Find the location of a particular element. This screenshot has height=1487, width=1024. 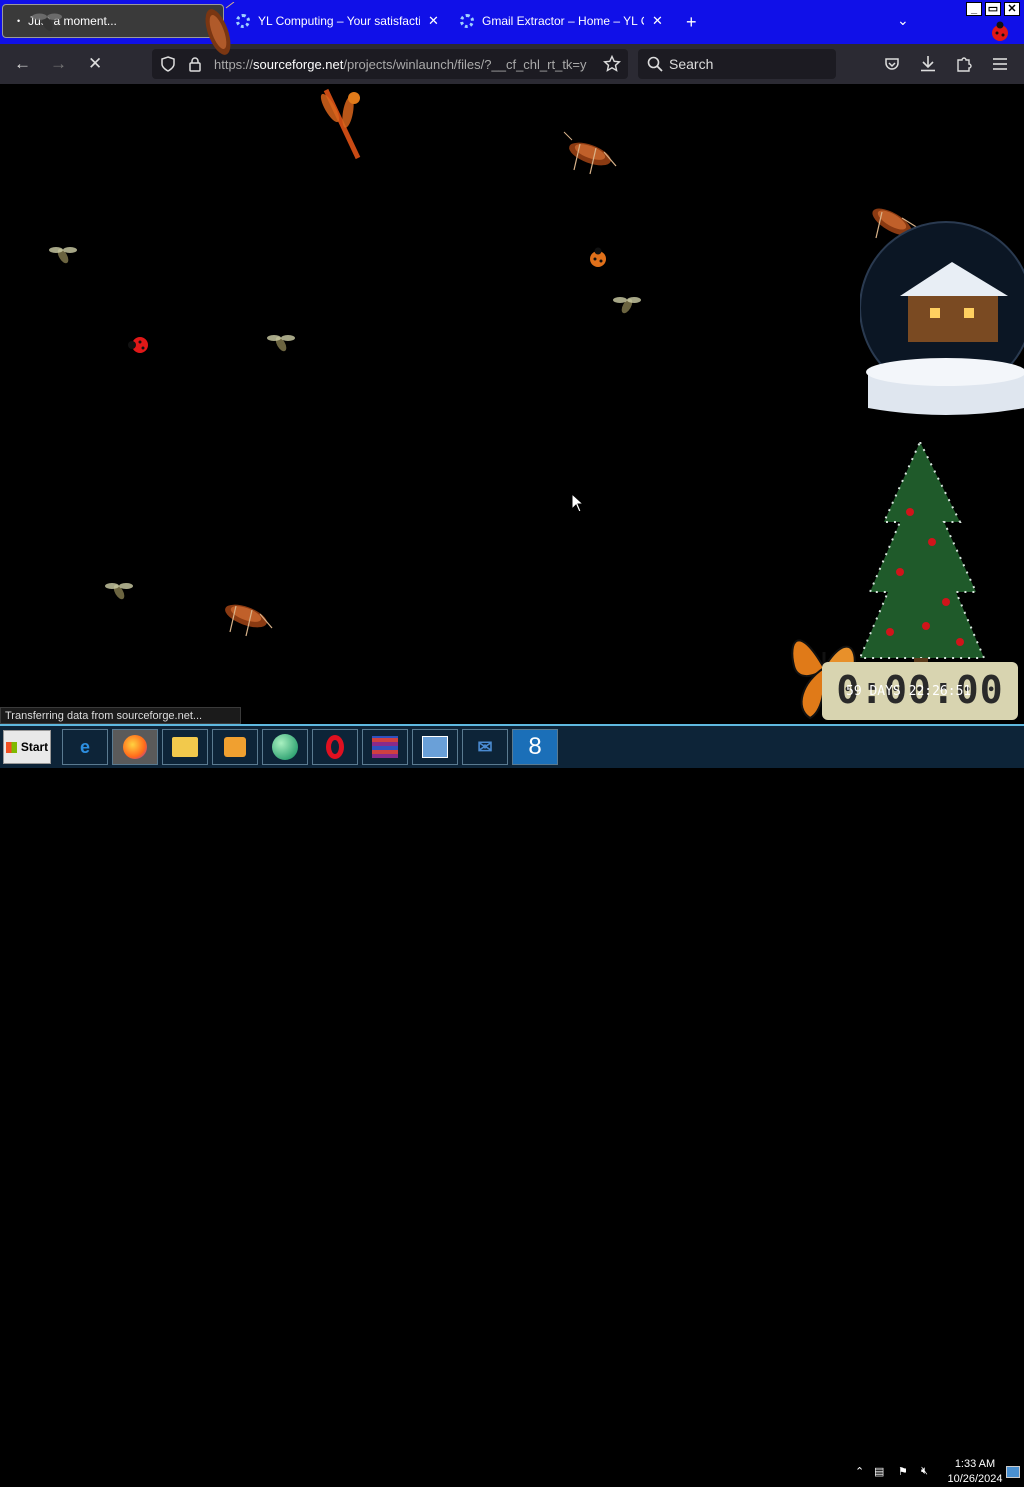

globe-browser-taskbar-icon is located at coordinates (285, 747).